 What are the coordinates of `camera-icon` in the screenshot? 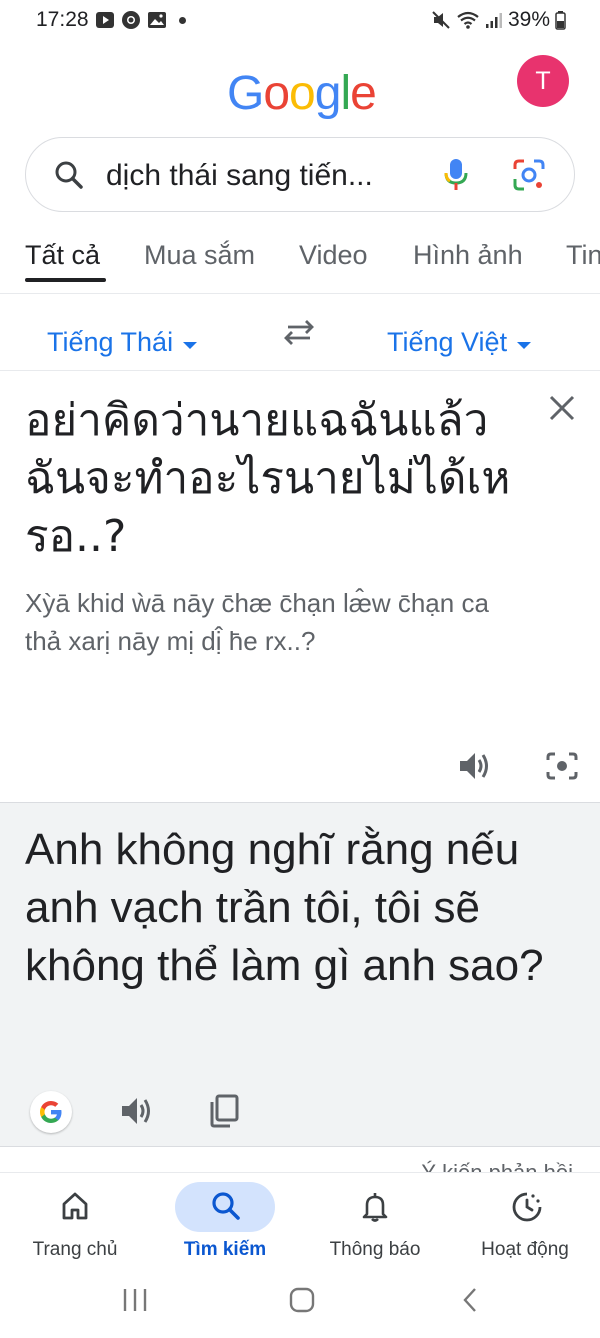 It's located at (562, 766).